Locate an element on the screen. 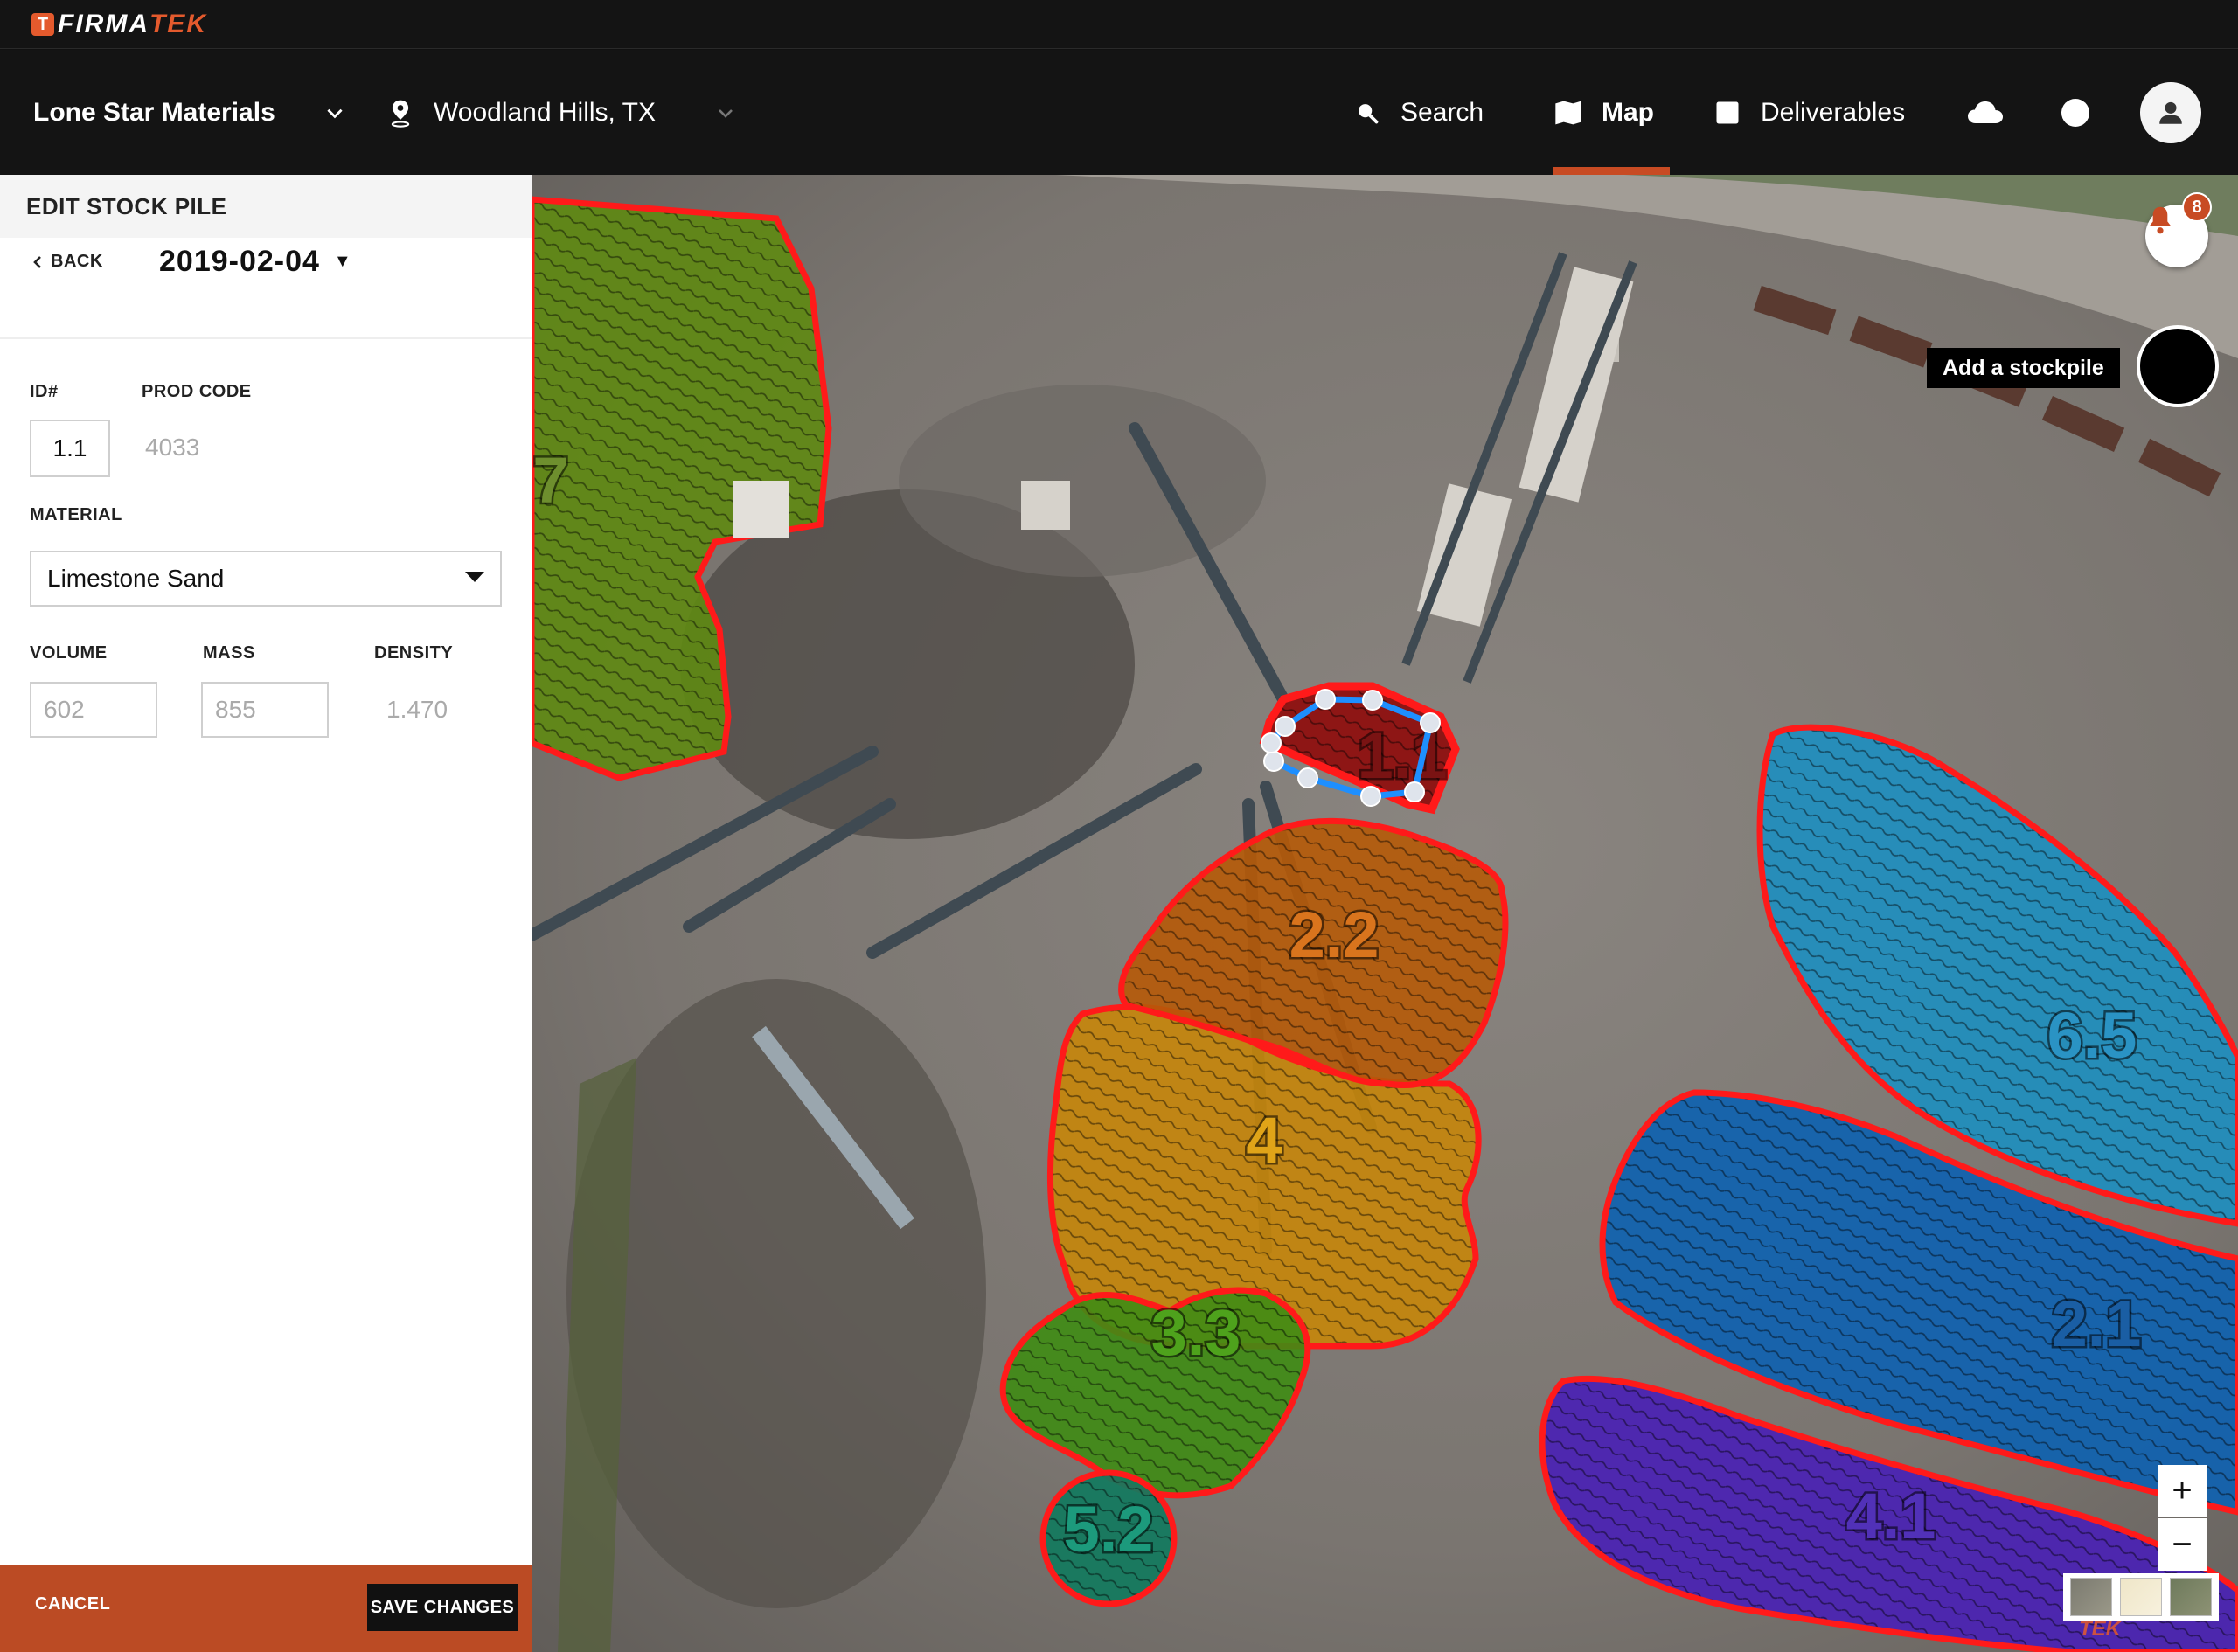  chevron-left-icon is located at coordinates (37, 262).